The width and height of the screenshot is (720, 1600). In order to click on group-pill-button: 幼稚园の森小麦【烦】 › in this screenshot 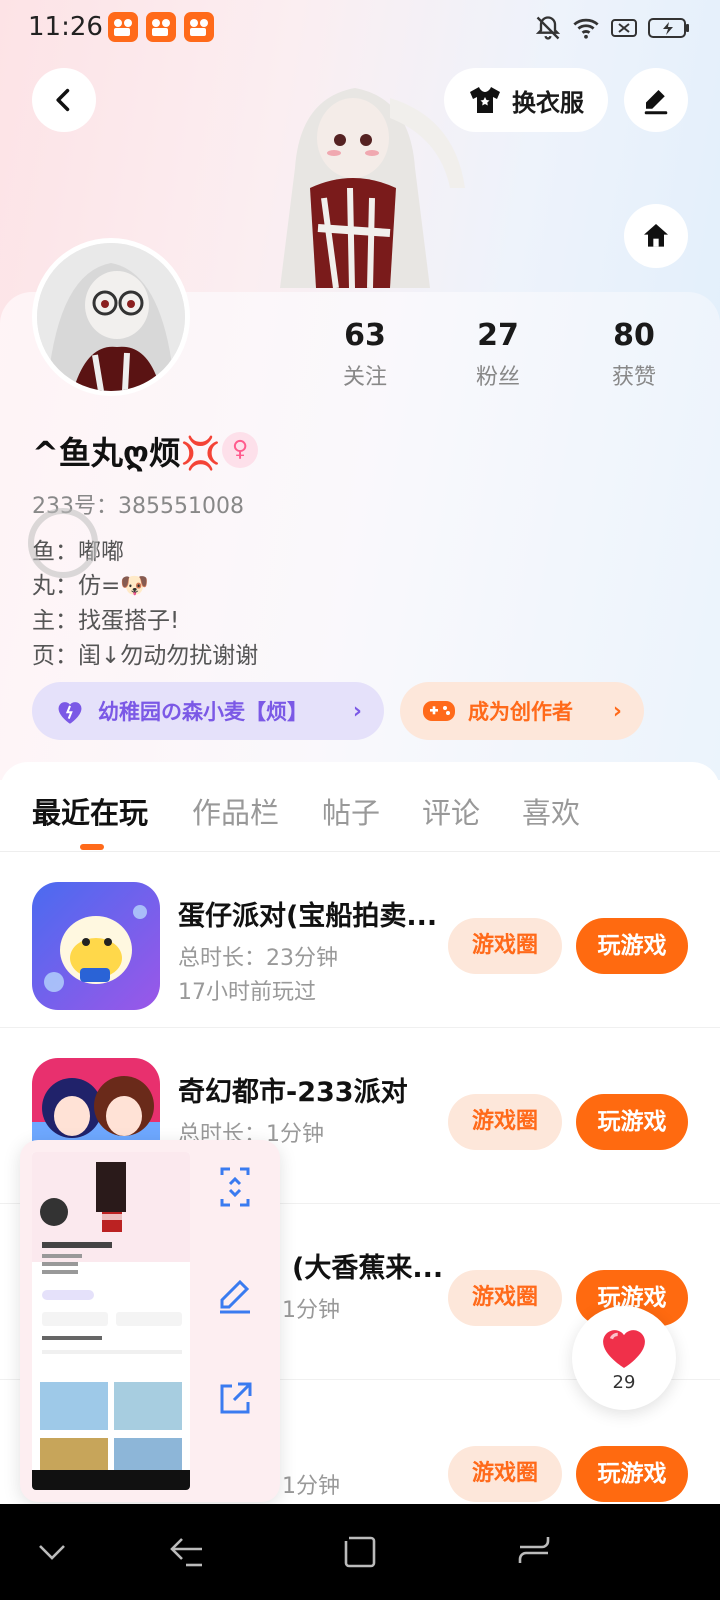, I will do `click(208, 711)`.